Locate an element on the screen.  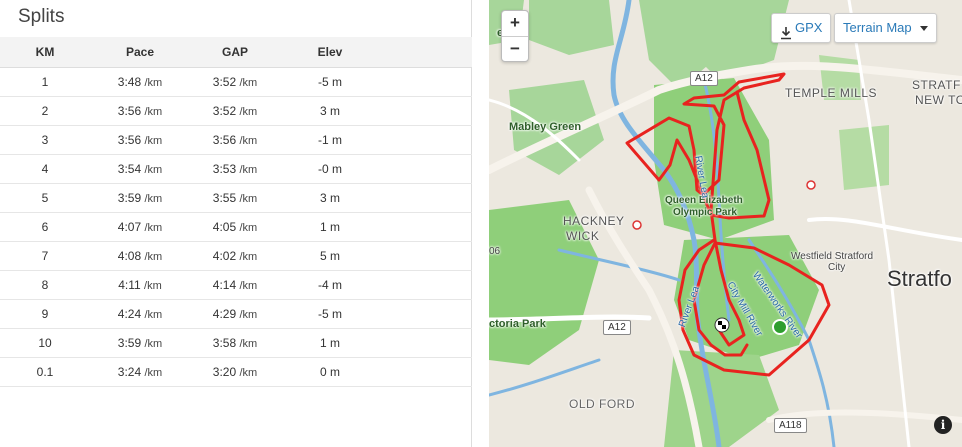
label-old-ford: OLD FORD is located at coordinates (602, 404).